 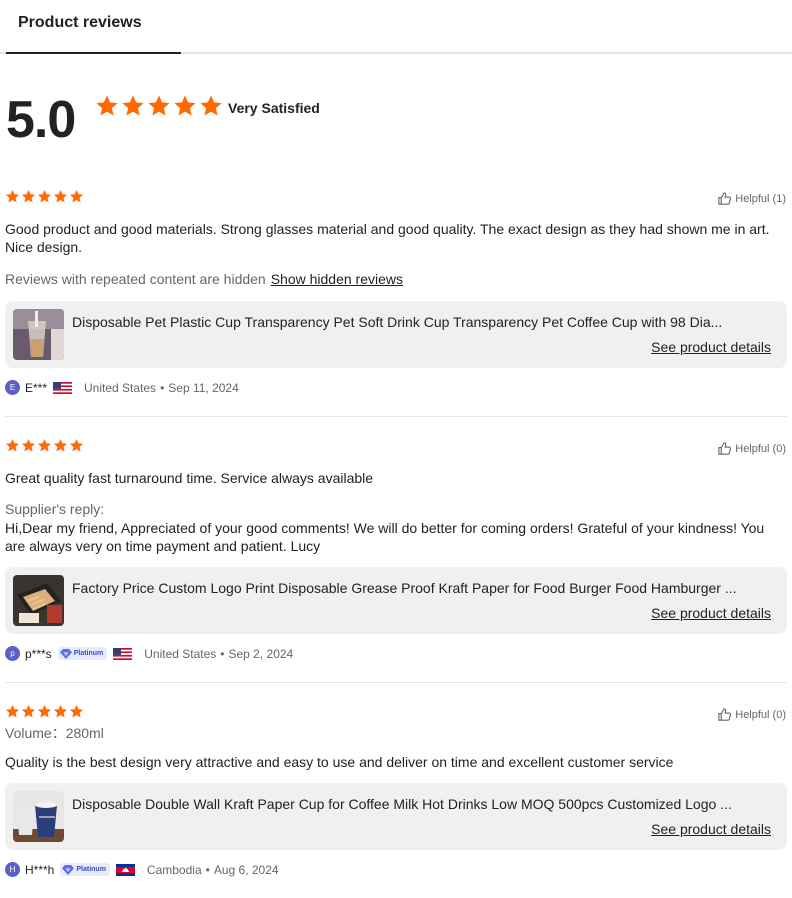 What do you see at coordinates (396, 27) in the screenshot?
I see `tab-bar: Product reviews` at bounding box center [396, 27].